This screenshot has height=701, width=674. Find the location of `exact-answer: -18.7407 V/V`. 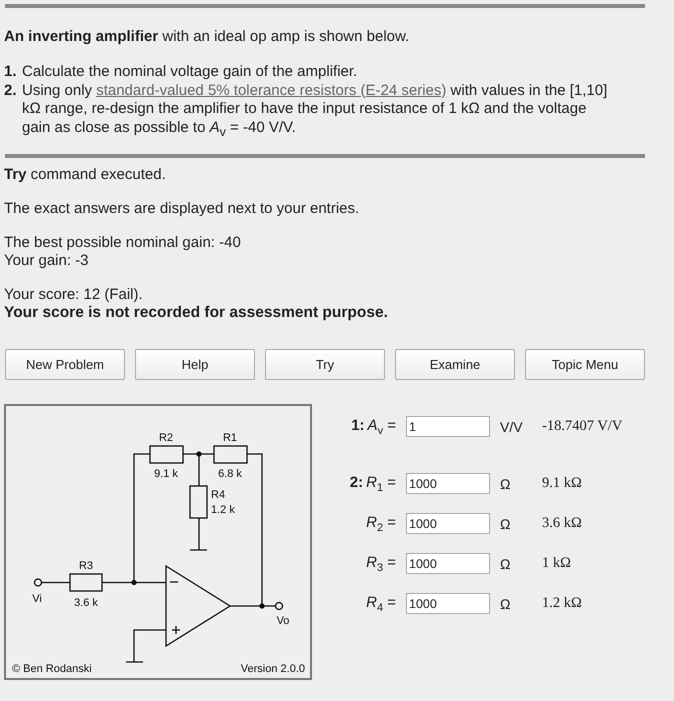

exact-answer: -18.7407 V/V is located at coordinates (582, 426).